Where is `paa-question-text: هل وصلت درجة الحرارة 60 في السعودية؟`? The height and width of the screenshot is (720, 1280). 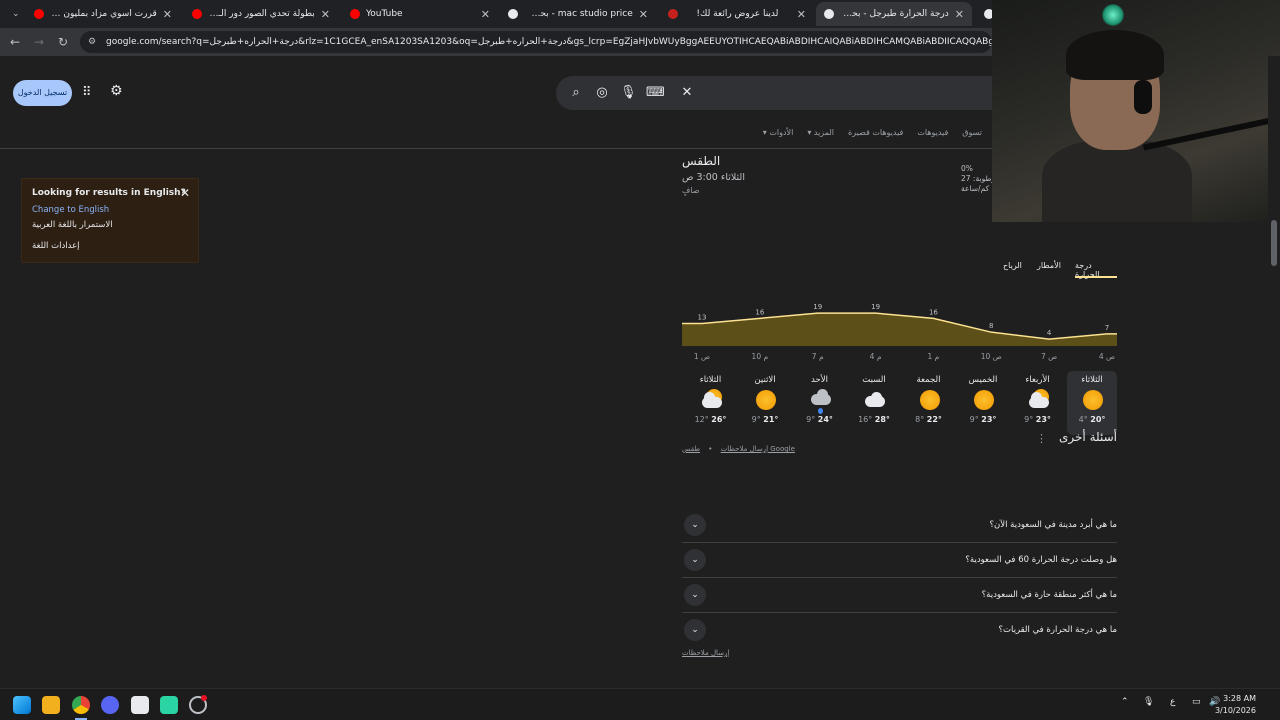
paa-question-text: هل وصلت درجة الحرارة 60 في السعودية؟ is located at coordinates (1041, 560).